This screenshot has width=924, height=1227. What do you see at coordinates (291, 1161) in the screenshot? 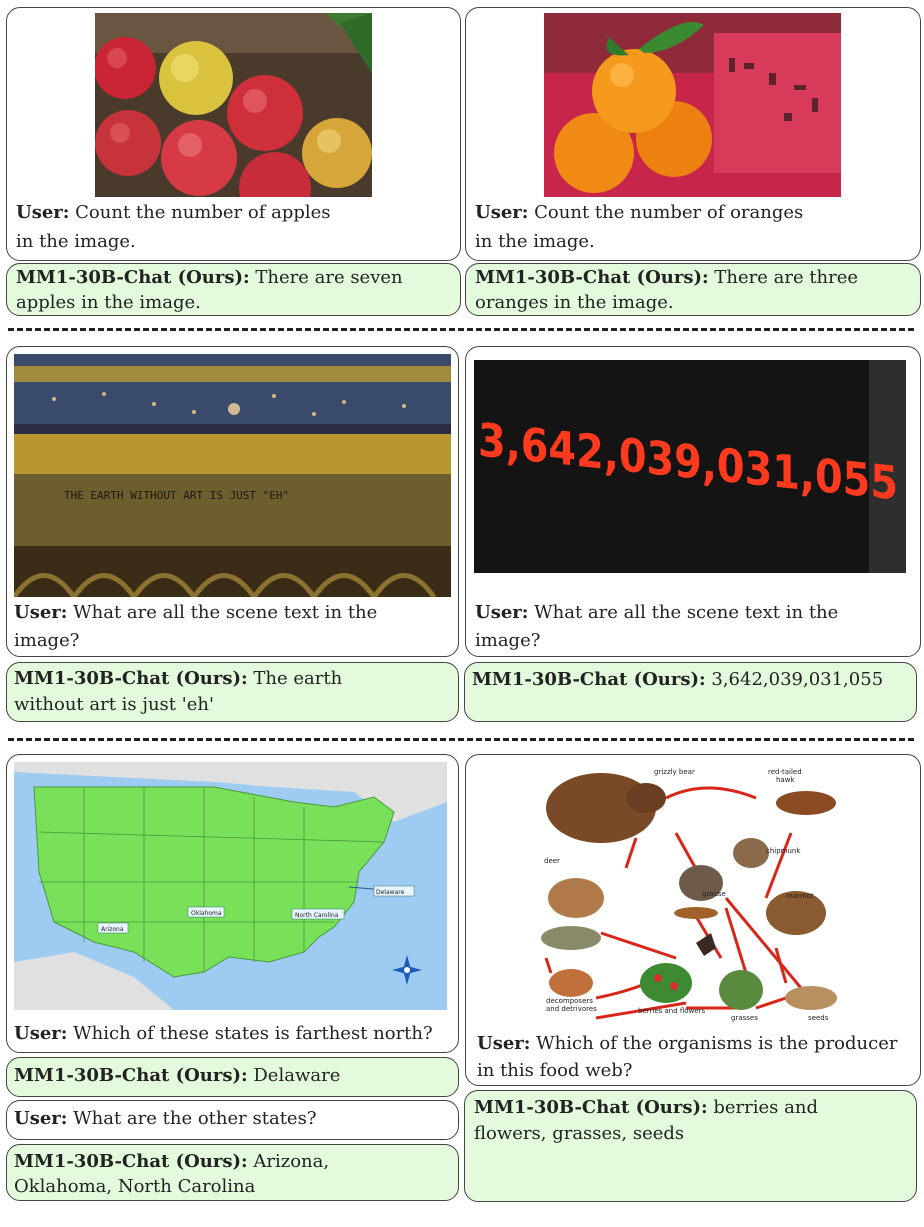
I see `bot-message: Arizona,` at bounding box center [291, 1161].